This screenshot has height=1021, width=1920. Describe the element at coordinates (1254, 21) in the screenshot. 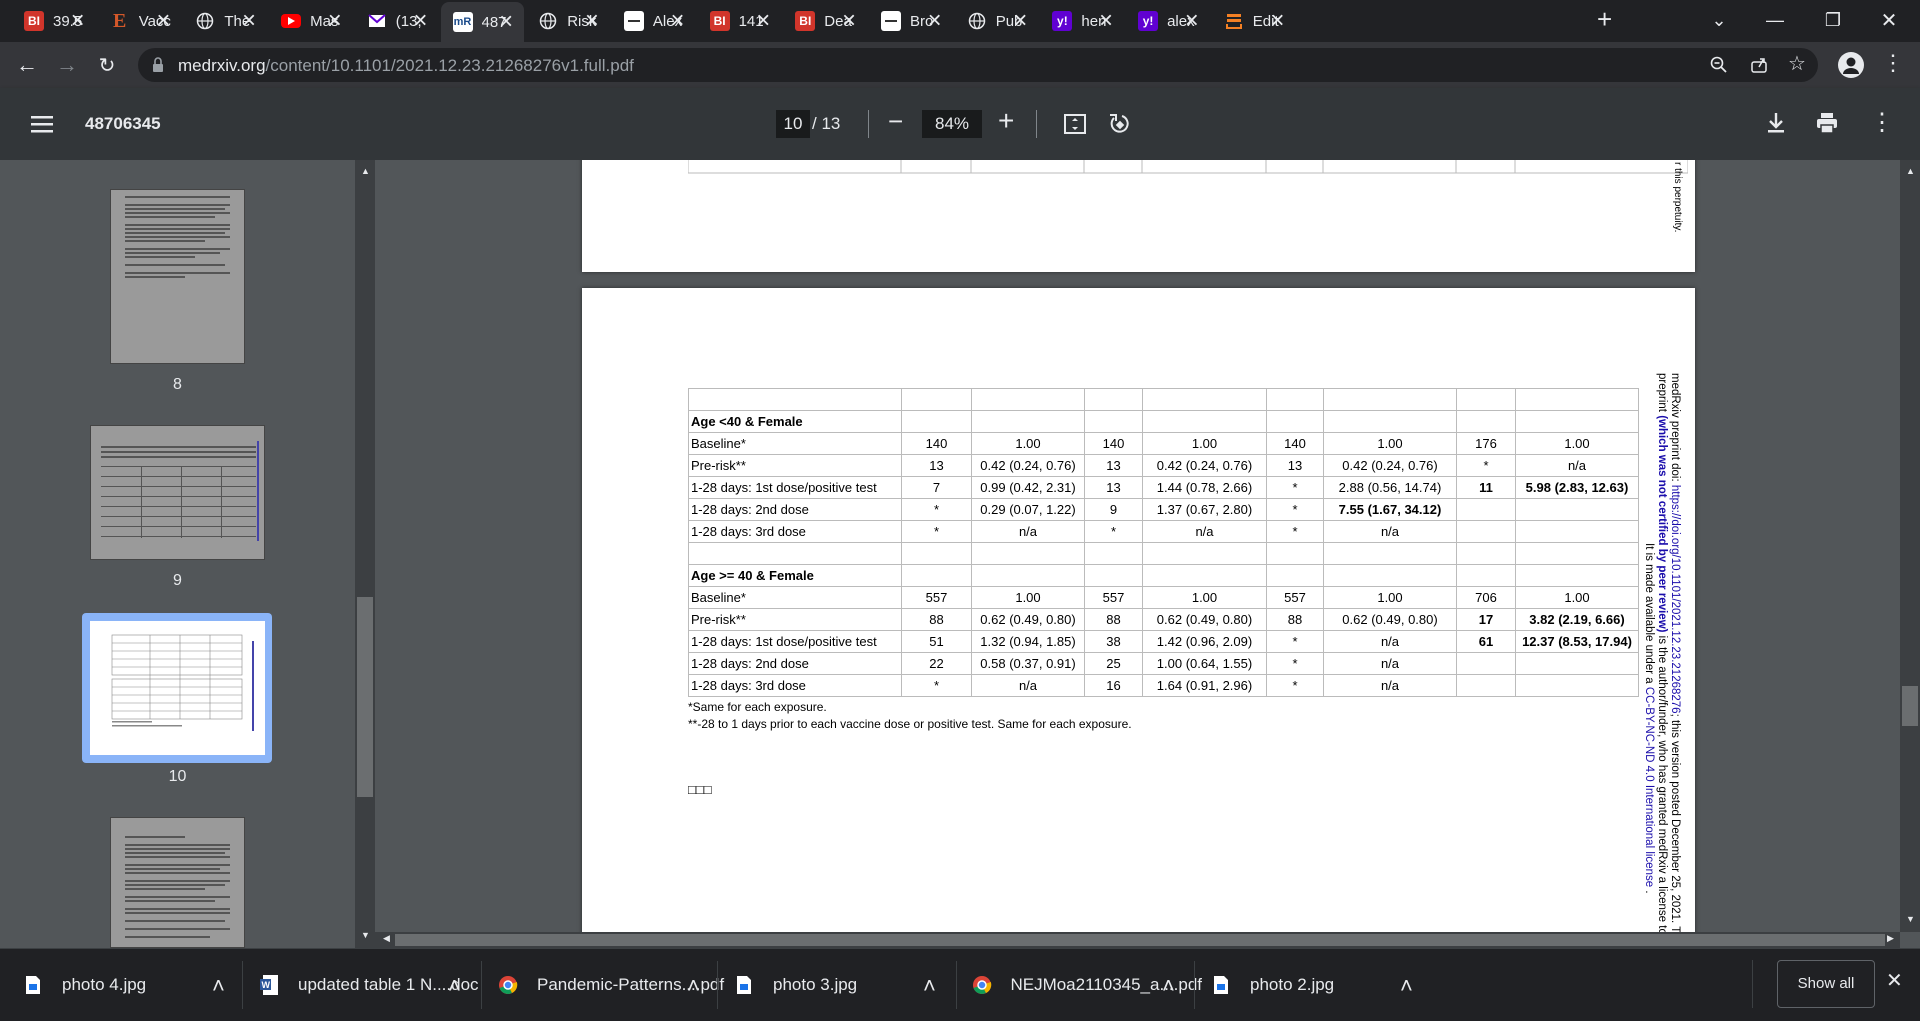

I see `browser-tab: Edit ✕` at that location.